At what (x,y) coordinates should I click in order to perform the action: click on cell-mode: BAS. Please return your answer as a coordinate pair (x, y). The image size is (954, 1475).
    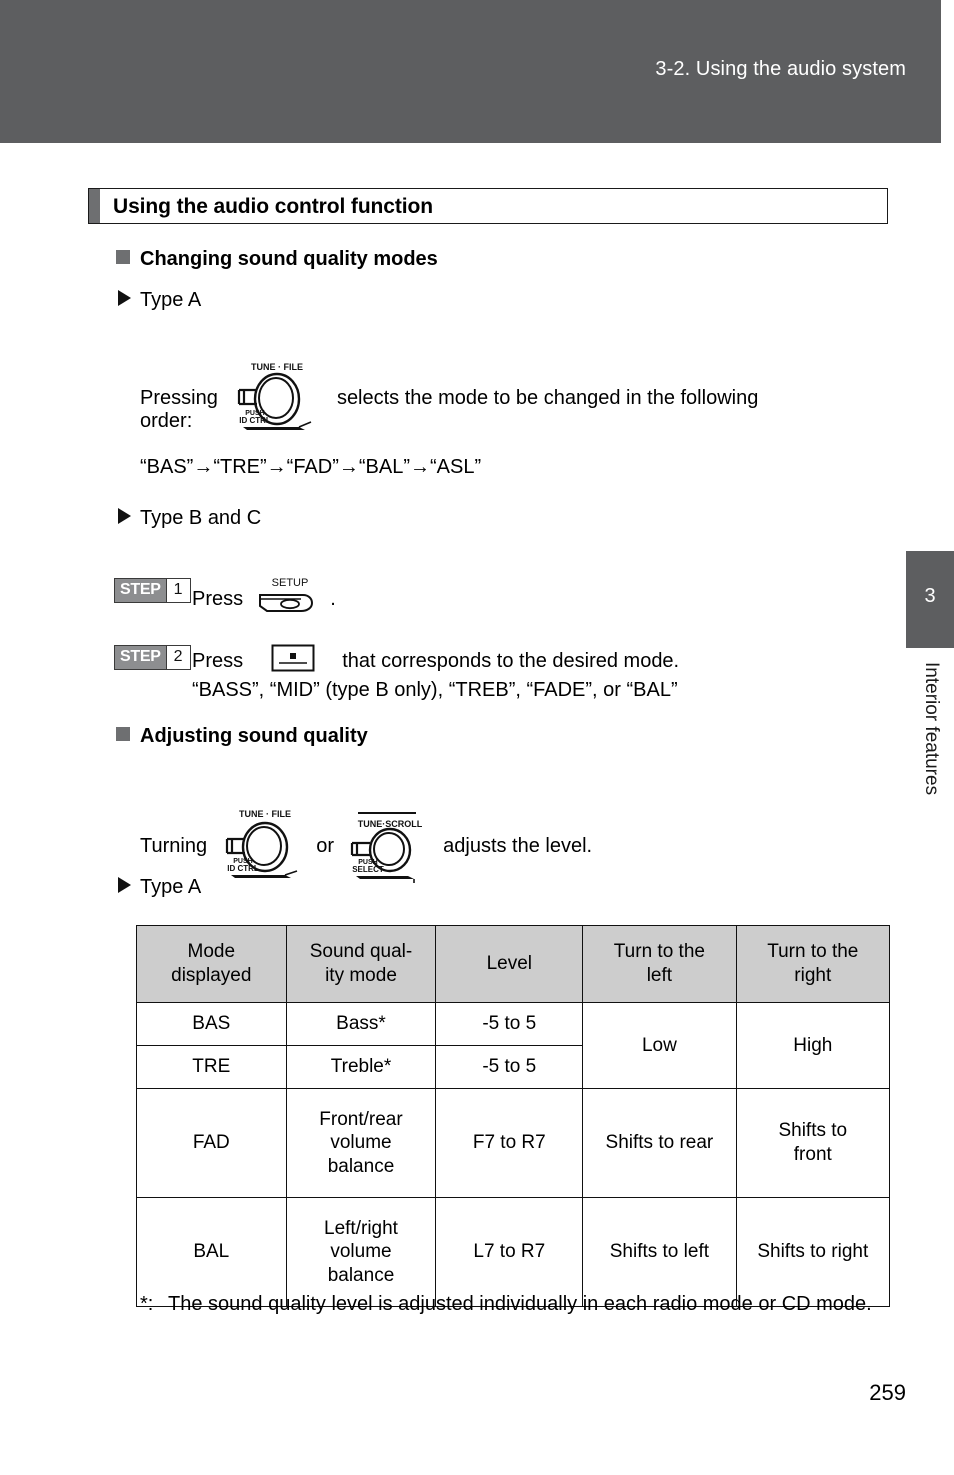
    Looking at the image, I should click on (211, 1024).